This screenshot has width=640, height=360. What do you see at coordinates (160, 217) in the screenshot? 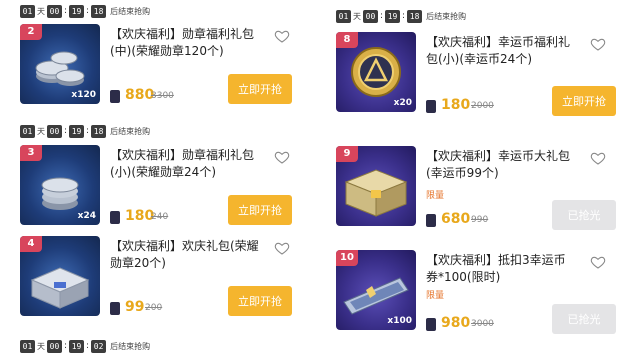
I see `original-price: 240` at bounding box center [160, 217].